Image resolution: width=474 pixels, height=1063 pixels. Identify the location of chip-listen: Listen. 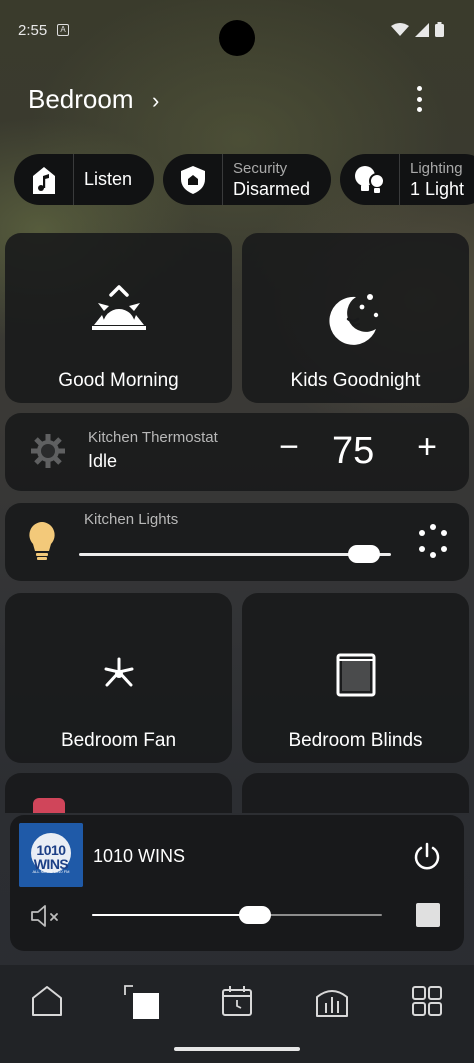
(84, 179).